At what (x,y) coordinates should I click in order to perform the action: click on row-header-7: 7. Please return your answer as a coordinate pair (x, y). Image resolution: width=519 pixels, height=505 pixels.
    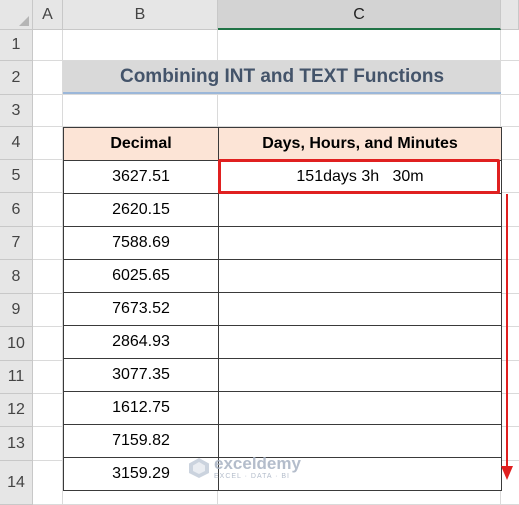
    Looking at the image, I should click on (16, 243).